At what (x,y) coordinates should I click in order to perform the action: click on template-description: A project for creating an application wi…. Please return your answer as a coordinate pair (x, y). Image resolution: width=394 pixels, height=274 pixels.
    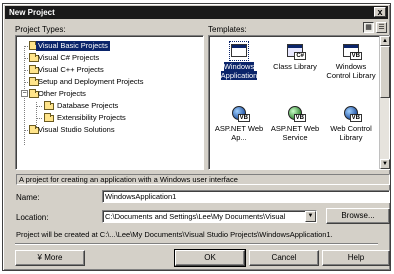
    Looking at the image, I should click on (203, 179).